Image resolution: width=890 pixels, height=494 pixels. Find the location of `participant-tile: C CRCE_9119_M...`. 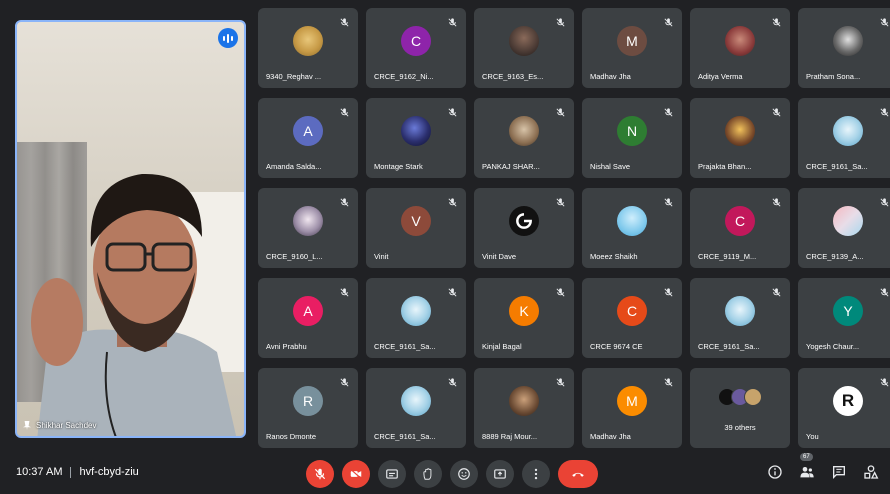

participant-tile: C CRCE_9119_M... is located at coordinates (740, 228).